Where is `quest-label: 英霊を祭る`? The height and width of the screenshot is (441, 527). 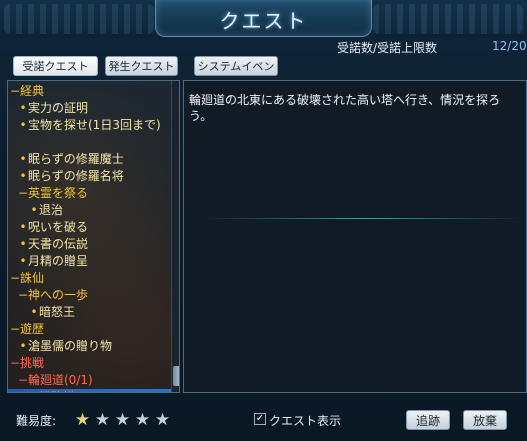
quest-label: 英霊を祭る is located at coordinates (58, 193).